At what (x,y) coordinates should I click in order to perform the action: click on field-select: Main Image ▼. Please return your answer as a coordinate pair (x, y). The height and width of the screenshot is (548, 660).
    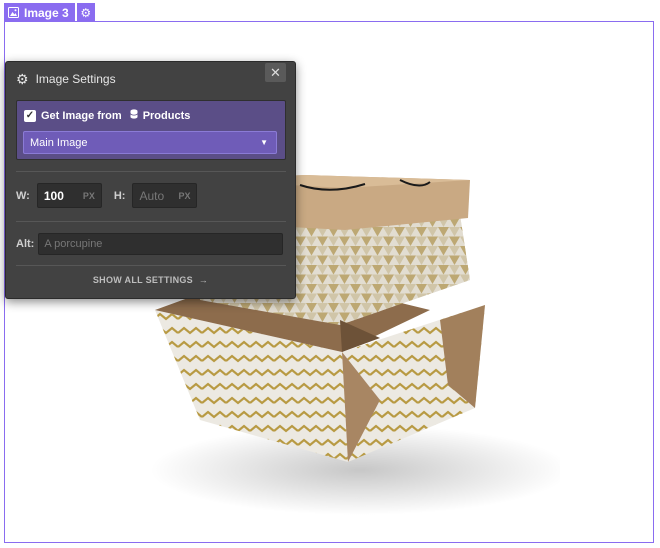
    Looking at the image, I should click on (150, 142).